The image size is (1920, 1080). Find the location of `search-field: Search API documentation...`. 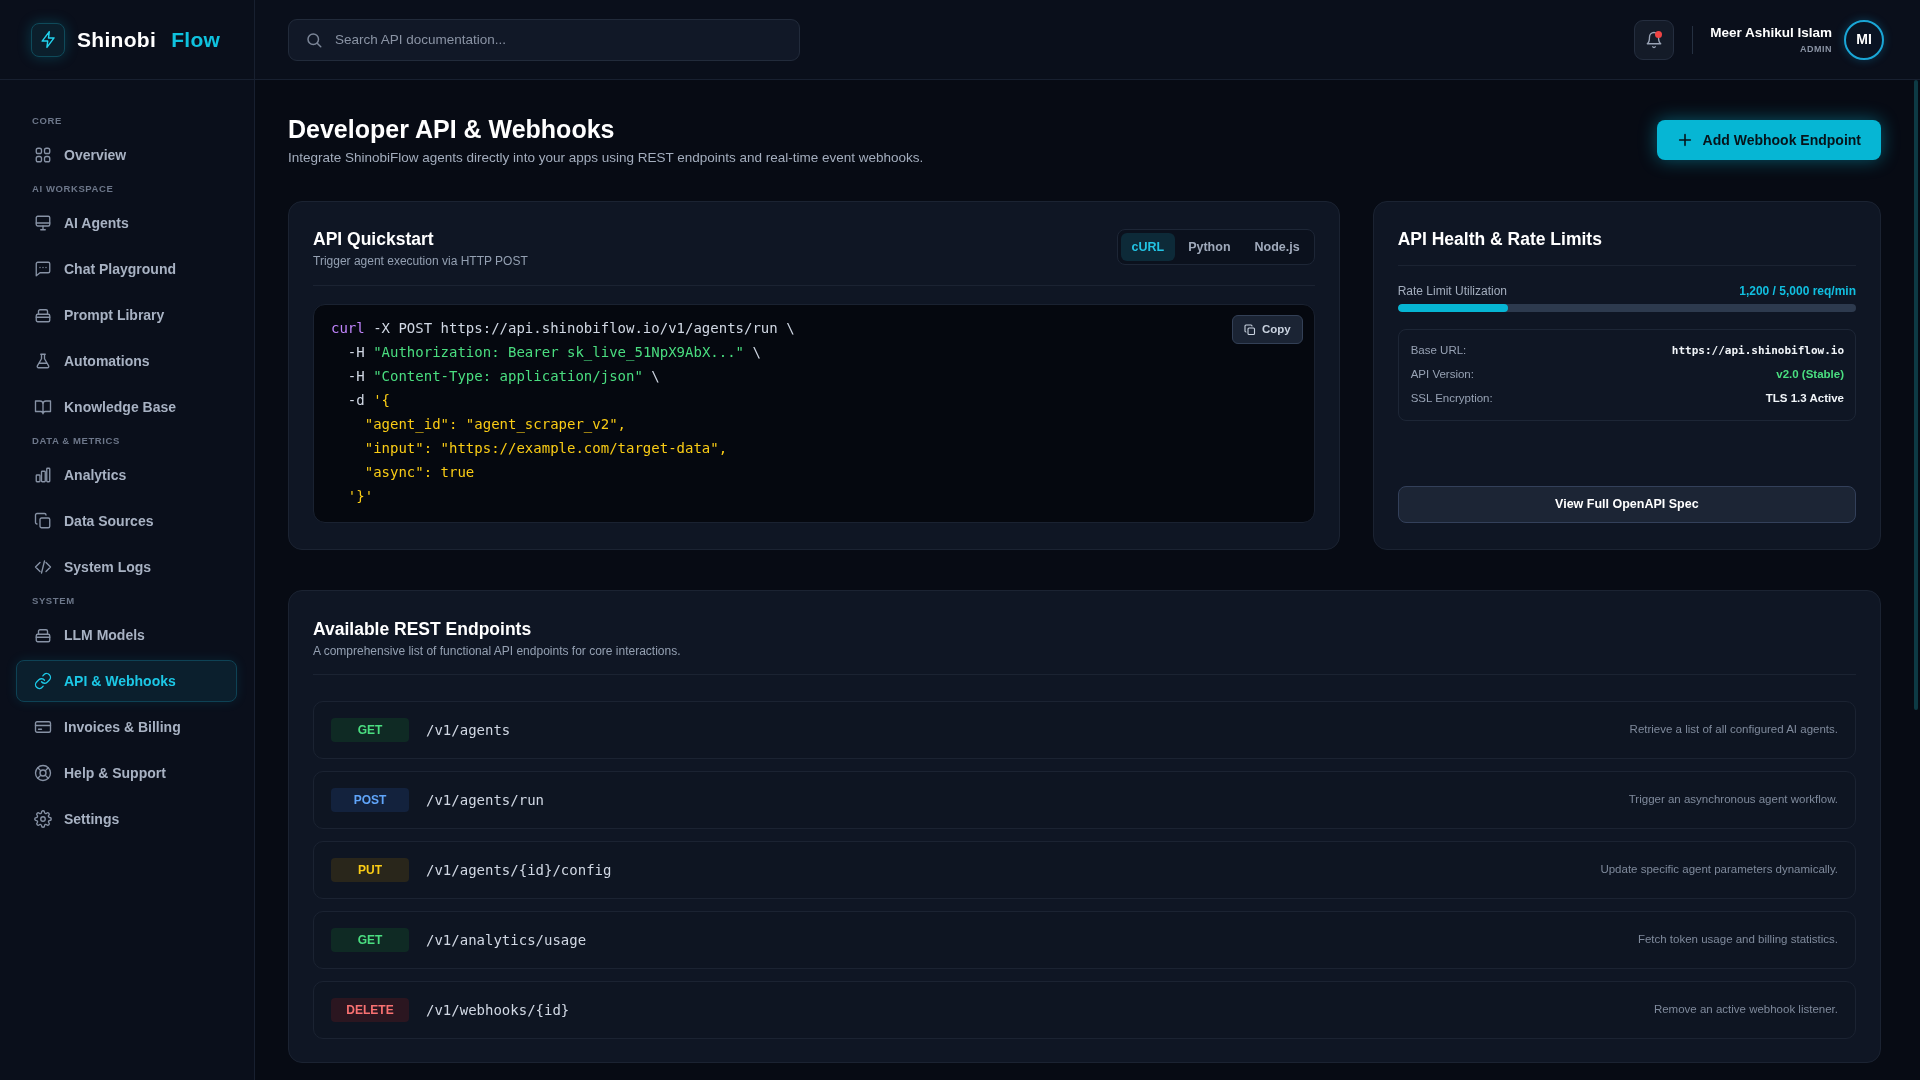

search-field: Search API documentation... is located at coordinates (544, 39).